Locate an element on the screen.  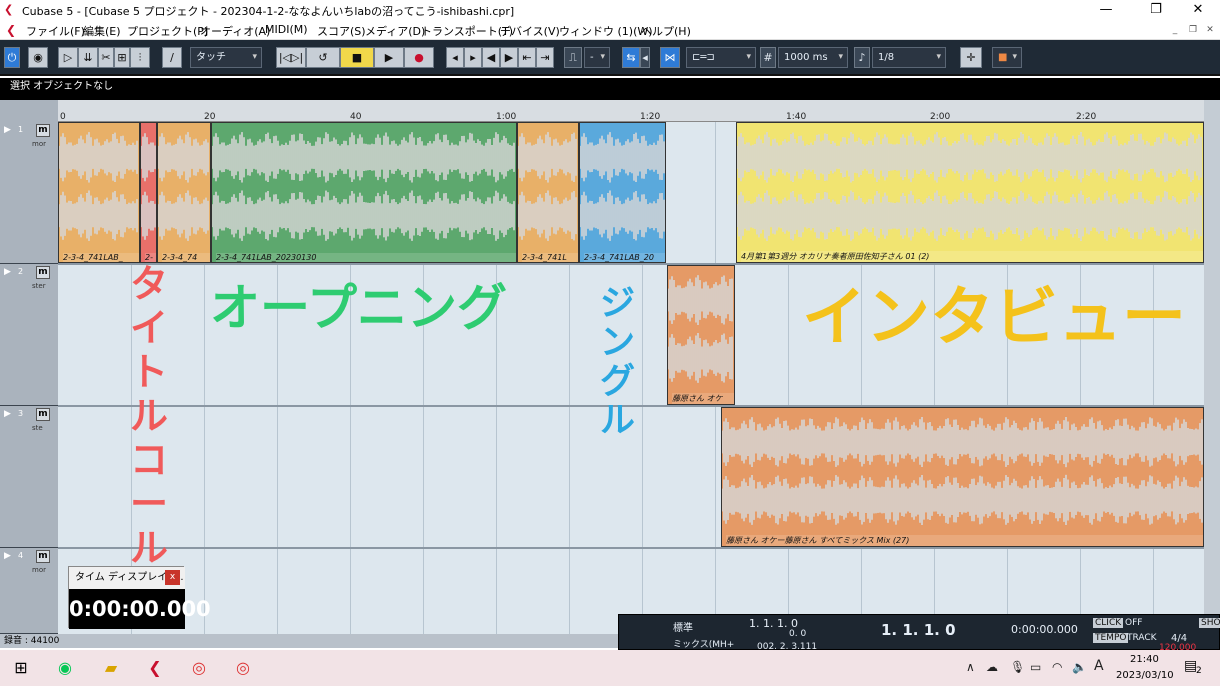
audio-clip: 藤原さん オケ is located at coordinates (701, 335).